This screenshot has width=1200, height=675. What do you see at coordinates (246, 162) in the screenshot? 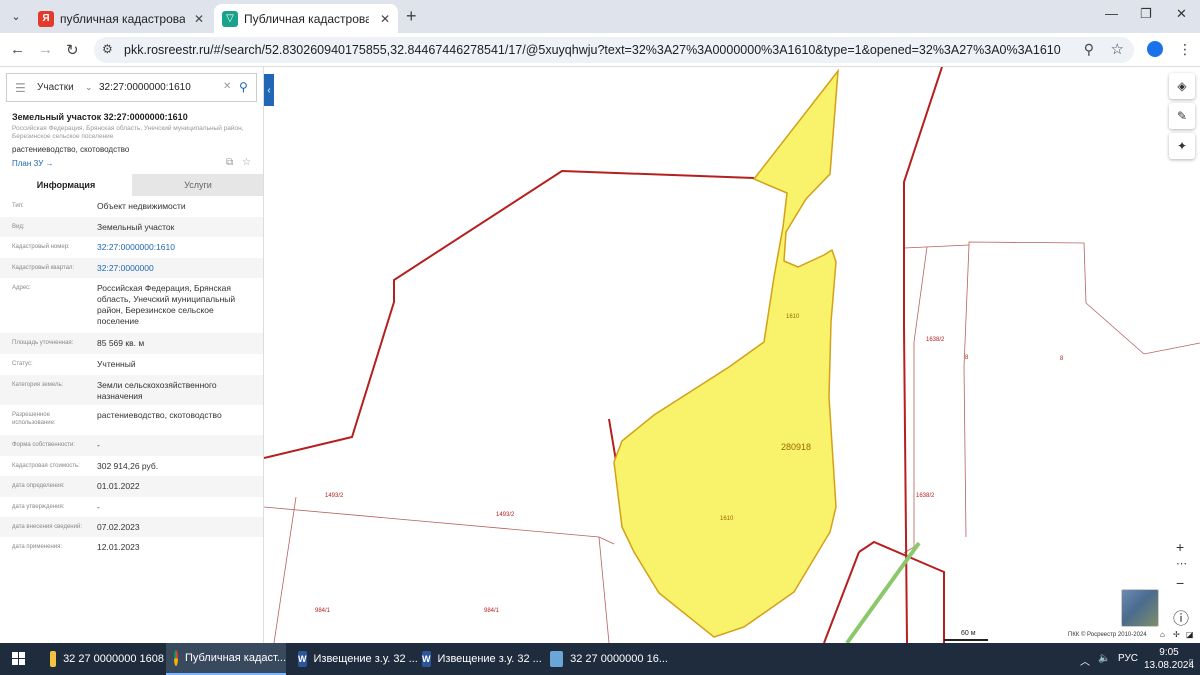
I see `favorite-star-icon: ☆` at bounding box center [246, 162].